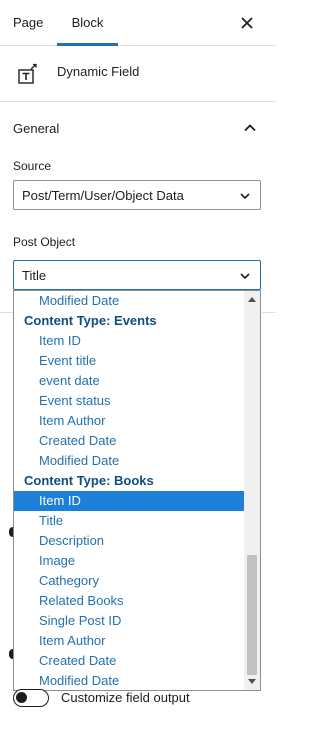 This screenshot has width=320, height=730. I want to click on dropdown-option: Single Post ID, so click(129, 621).